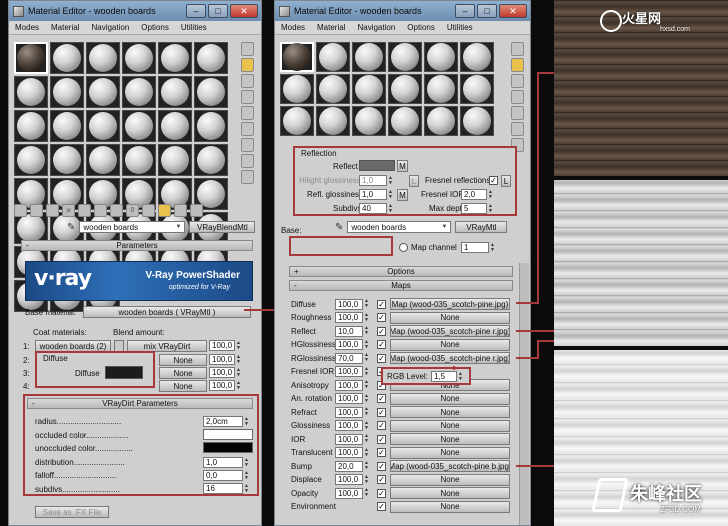 This screenshot has height=526, width=728. Describe the element at coordinates (517, 113) in the screenshot. I see `video-check-icon` at that location.